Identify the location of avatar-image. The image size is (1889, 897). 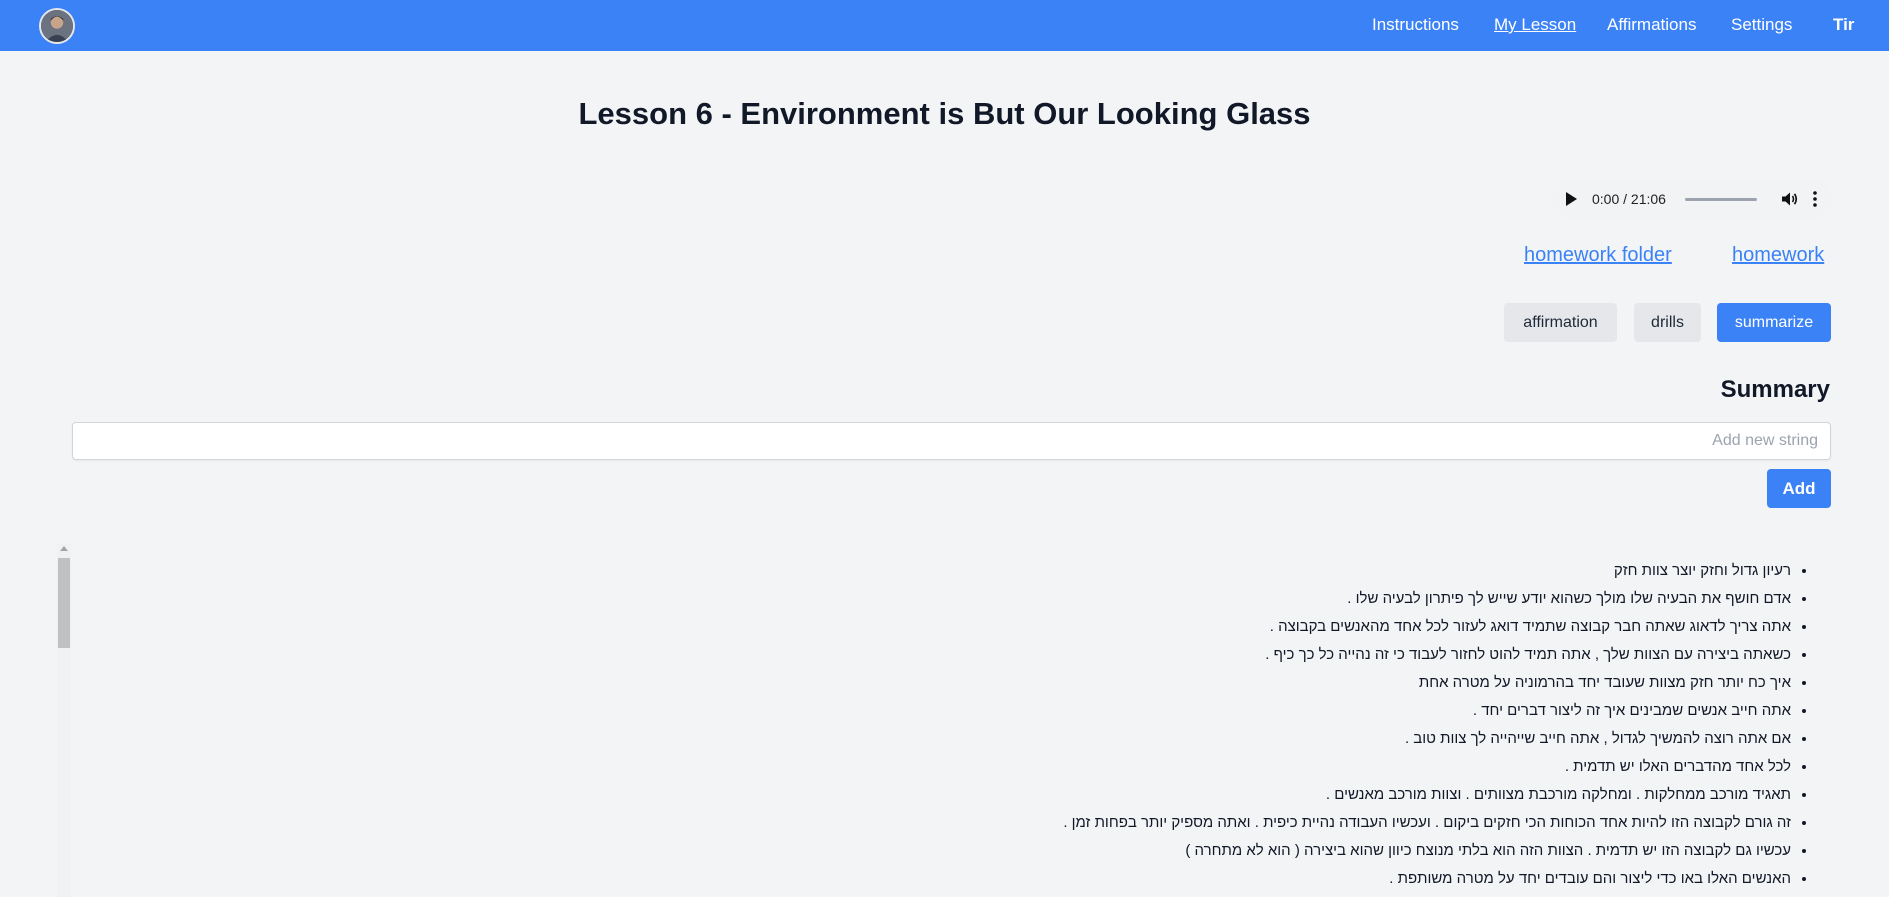
(57, 26).